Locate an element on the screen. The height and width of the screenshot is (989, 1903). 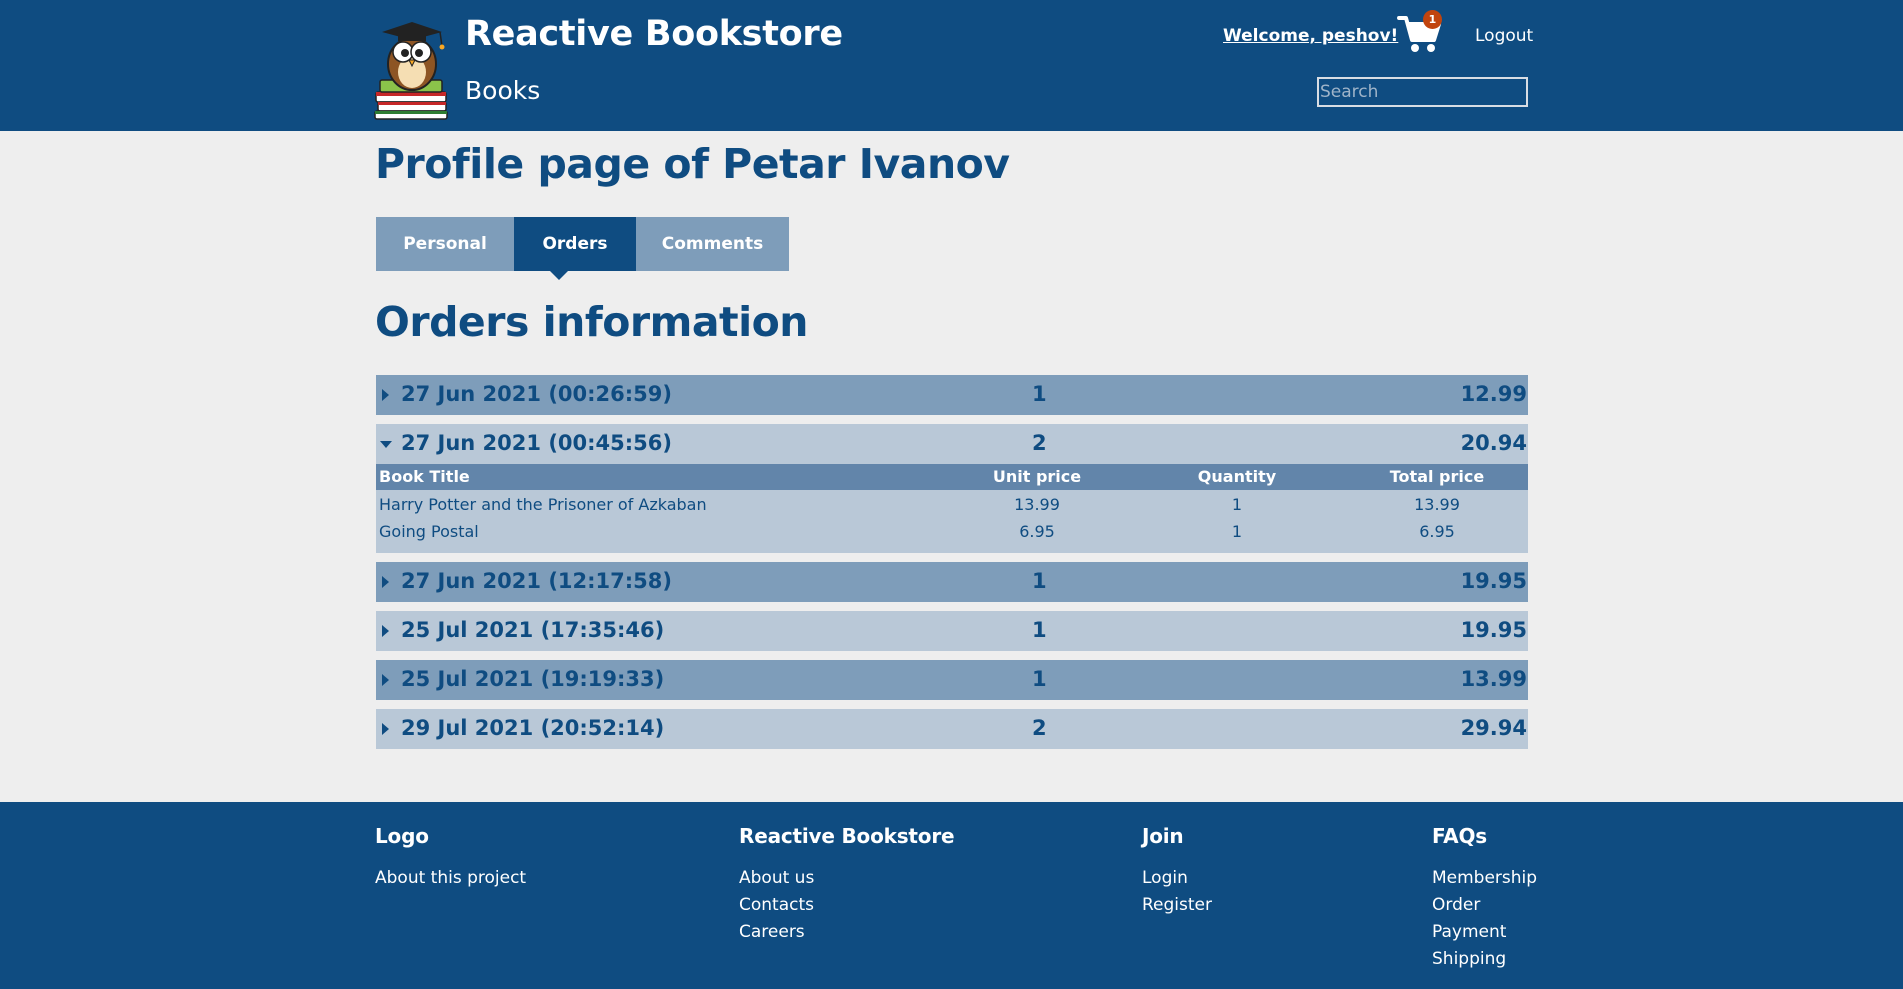
footer-heading: FAQs is located at coordinates (1459, 836).